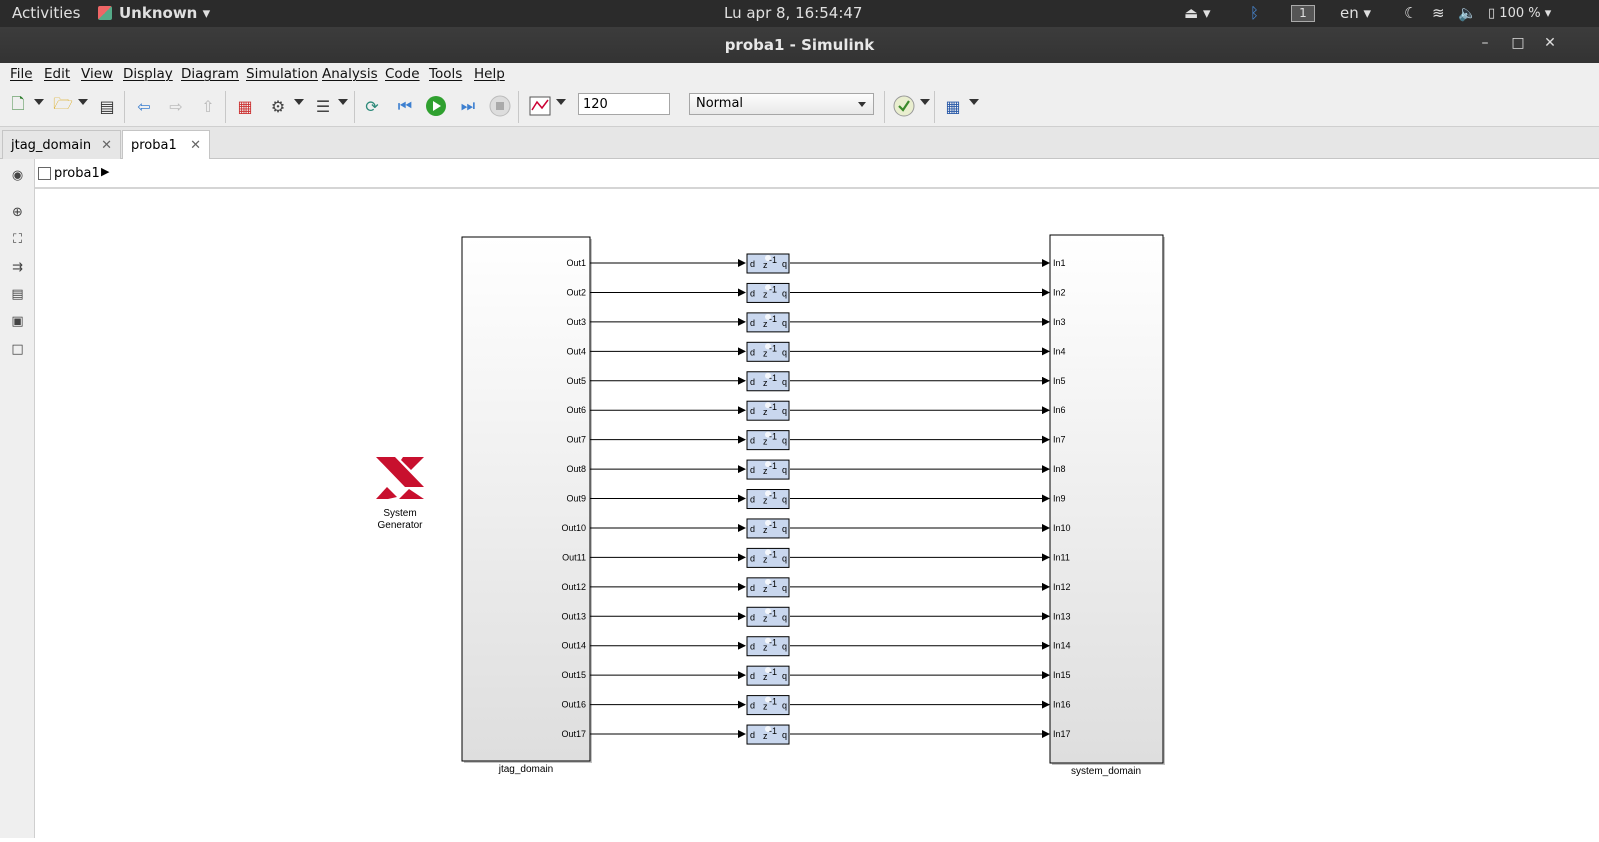 This screenshot has height=842, width=1599. What do you see at coordinates (282, 74) in the screenshot?
I see `menu-simulation: Simulation` at bounding box center [282, 74].